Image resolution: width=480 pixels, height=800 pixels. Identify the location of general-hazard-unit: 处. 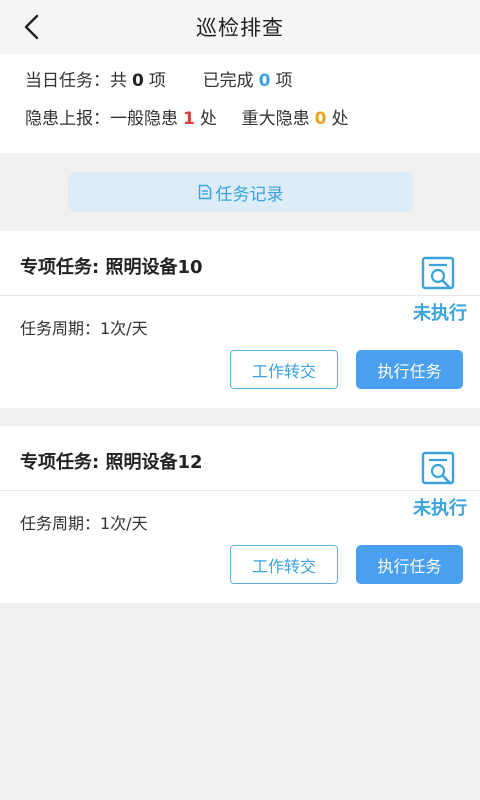
(208, 119).